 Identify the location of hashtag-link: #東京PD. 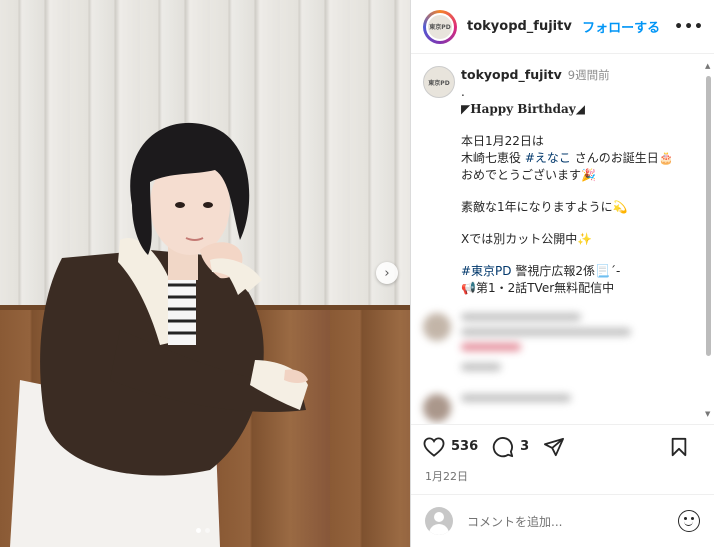
(486, 271).